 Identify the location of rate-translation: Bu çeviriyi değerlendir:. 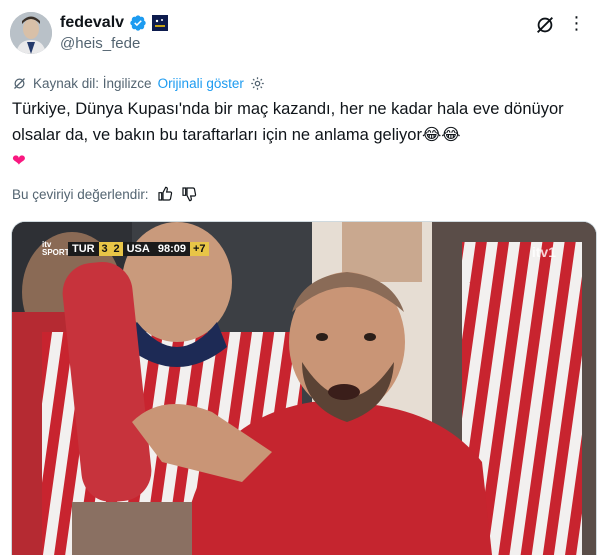
(104, 194).